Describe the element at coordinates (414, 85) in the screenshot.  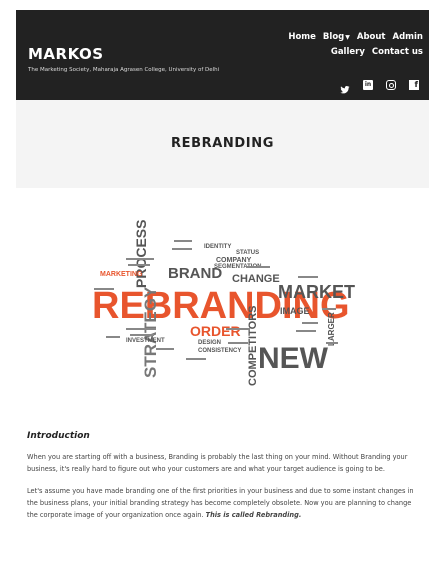
I see `facebook-icon: f` at that location.